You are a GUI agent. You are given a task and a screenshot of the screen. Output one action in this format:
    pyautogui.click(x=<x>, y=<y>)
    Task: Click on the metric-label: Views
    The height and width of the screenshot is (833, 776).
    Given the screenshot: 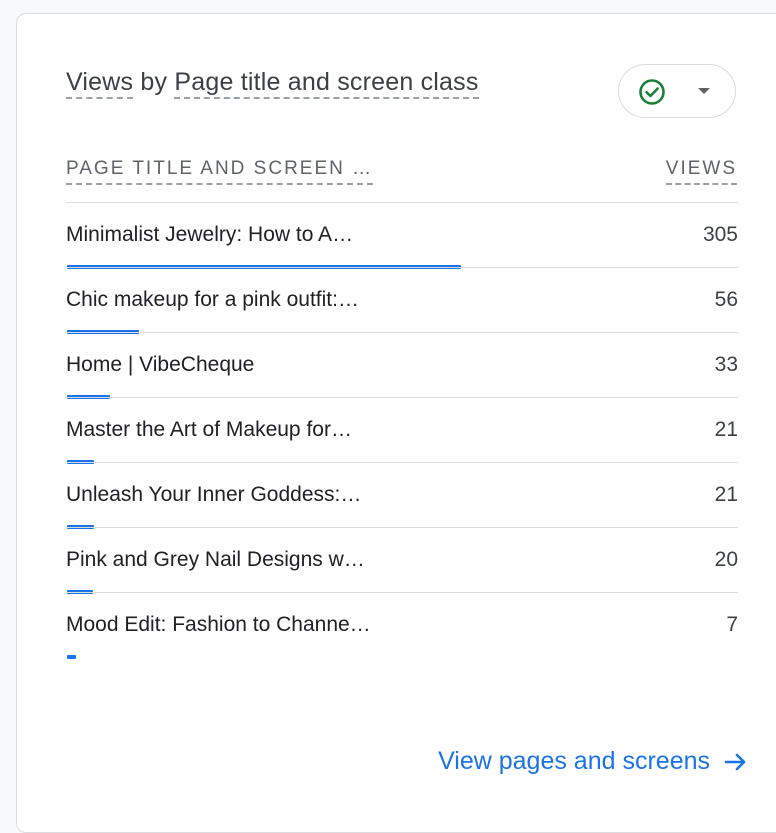 What is the action you would take?
    pyautogui.click(x=100, y=83)
    